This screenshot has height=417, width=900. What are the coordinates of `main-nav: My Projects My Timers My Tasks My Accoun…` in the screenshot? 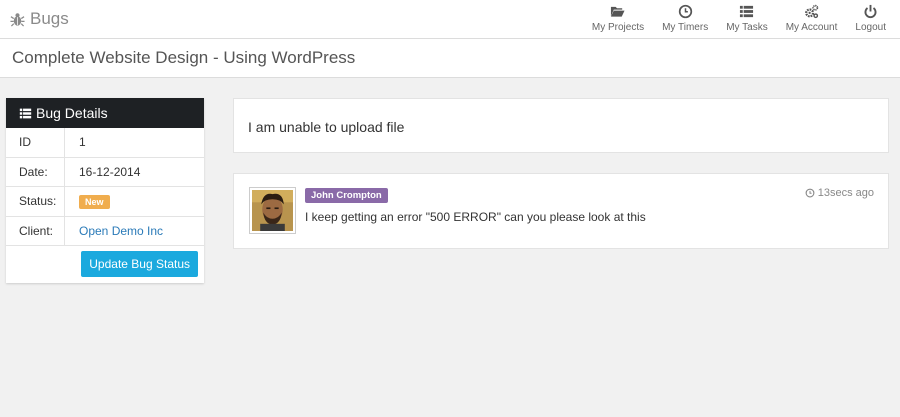 It's located at (730, 18).